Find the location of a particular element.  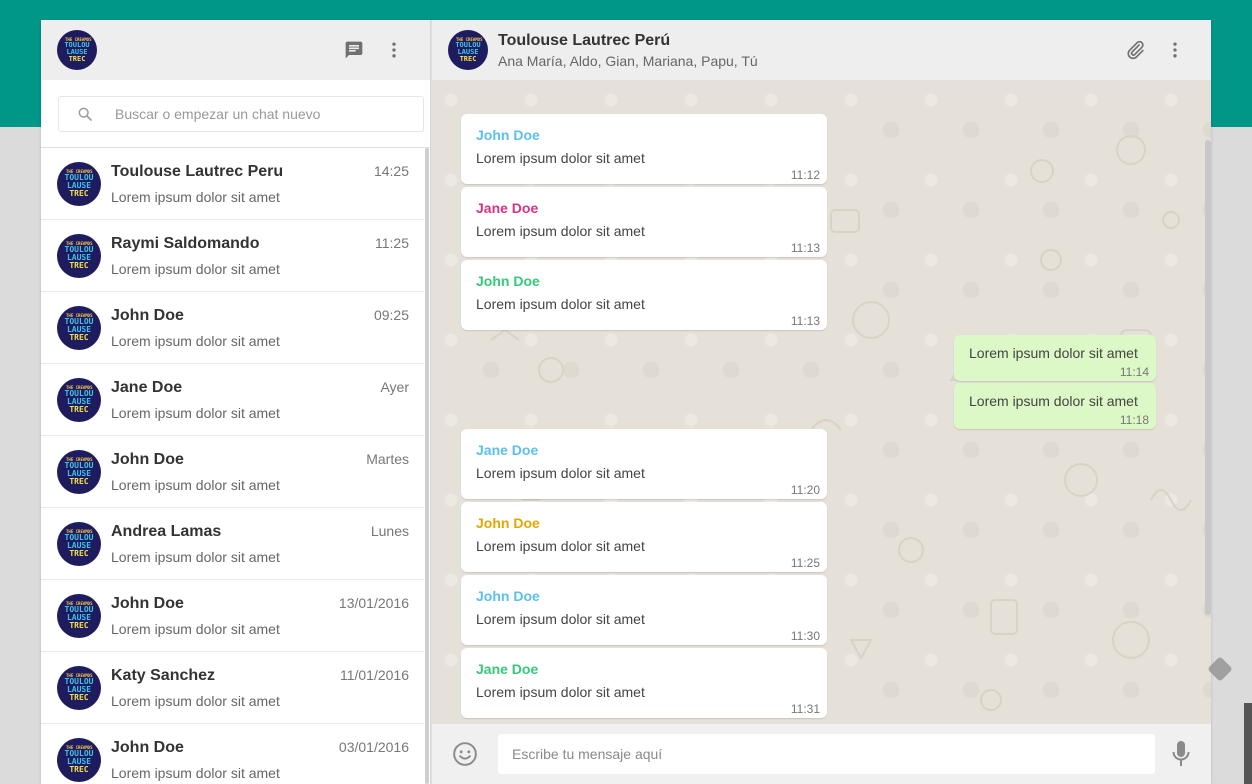

incoming-message: John Doe Lorem ipsum dolor sit amet 11:12 is located at coordinates (644, 149).